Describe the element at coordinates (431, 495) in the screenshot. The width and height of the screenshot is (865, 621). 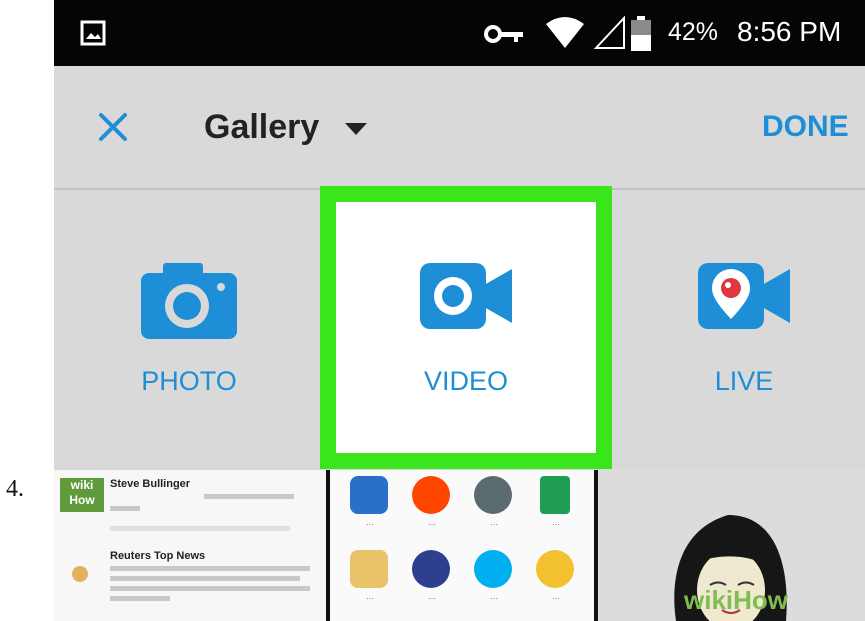
I see `reddit-app-icon` at that location.